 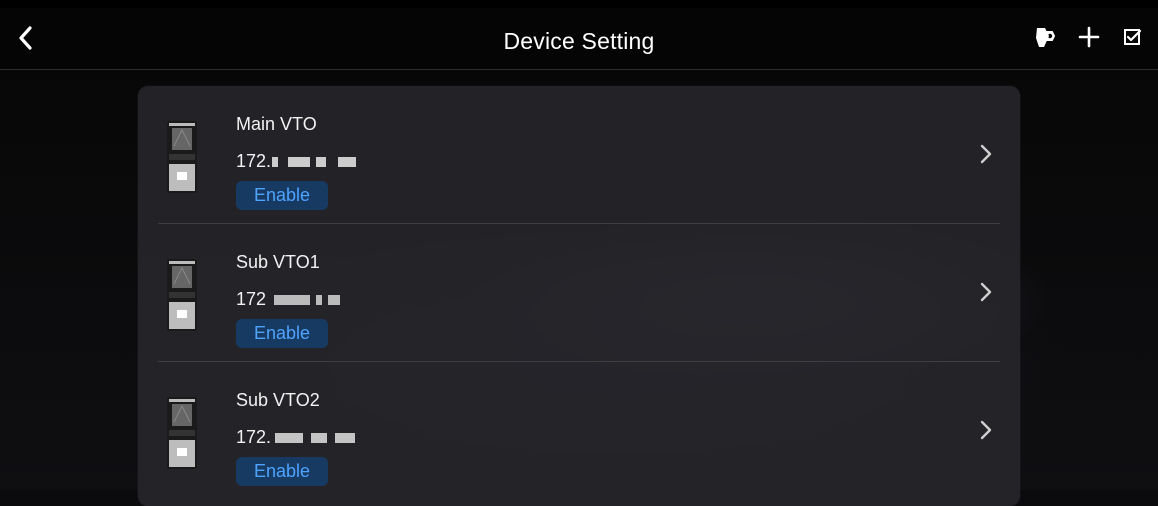 I want to click on page-title: Device Setting, so click(x=579, y=41).